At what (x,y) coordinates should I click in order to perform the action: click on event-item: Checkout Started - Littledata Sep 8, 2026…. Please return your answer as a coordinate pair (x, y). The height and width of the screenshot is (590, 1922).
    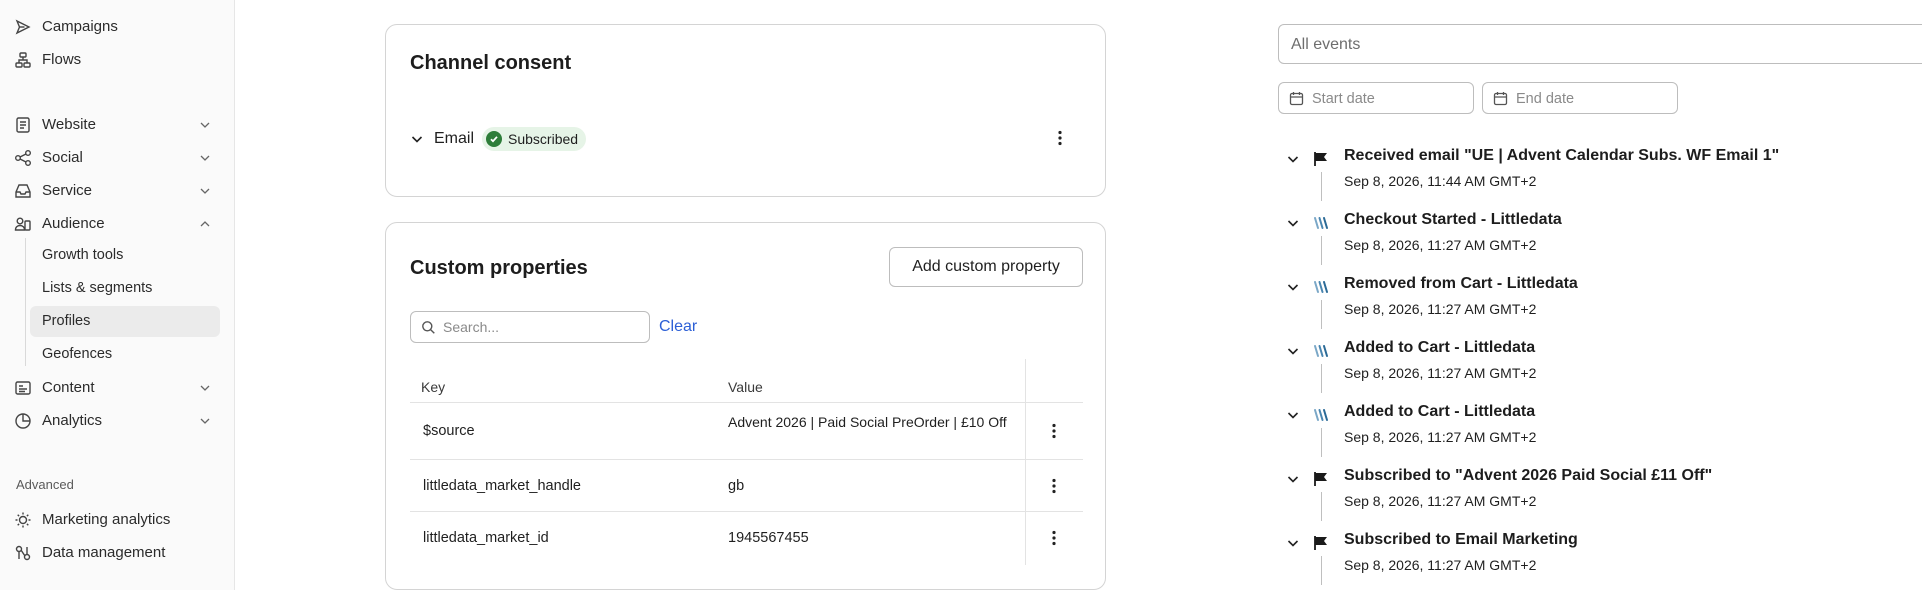
    Looking at the image, I should click on (1604, 242).